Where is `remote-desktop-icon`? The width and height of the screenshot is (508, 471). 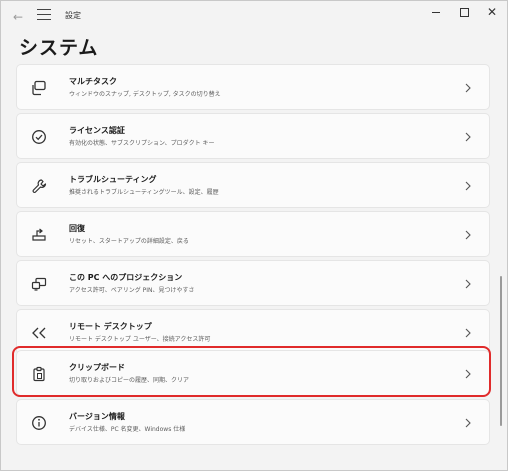 remote-desktop-icon is located at coordinates (39, 333).